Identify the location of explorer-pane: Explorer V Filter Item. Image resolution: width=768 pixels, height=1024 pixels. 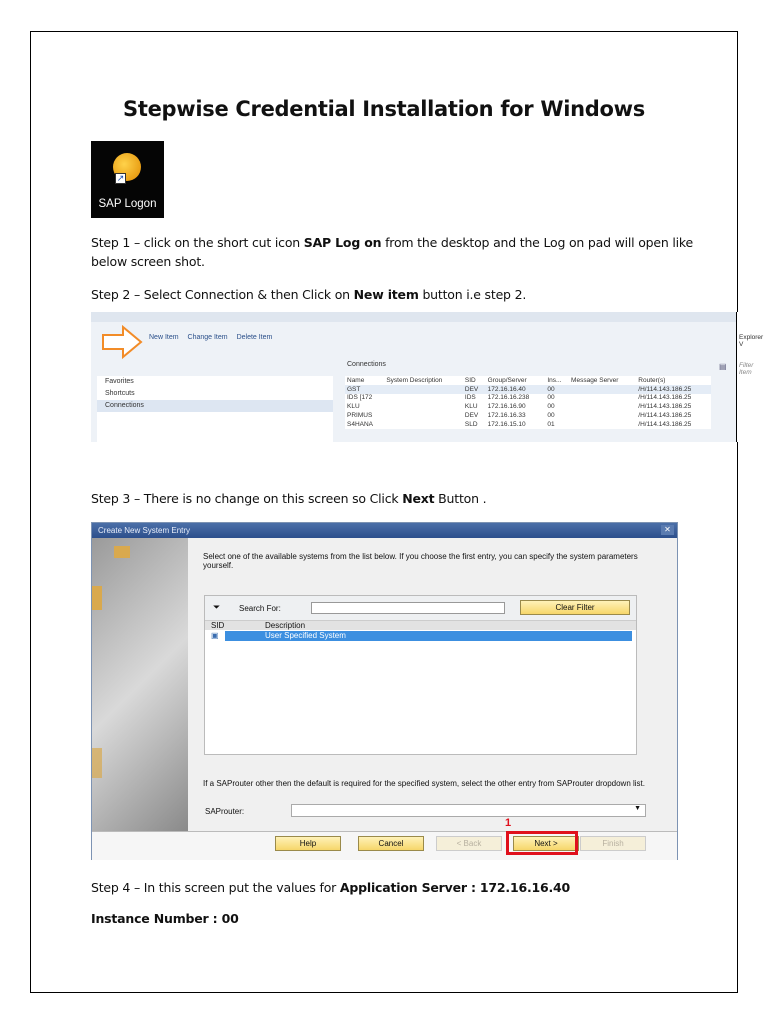
(752, 377).